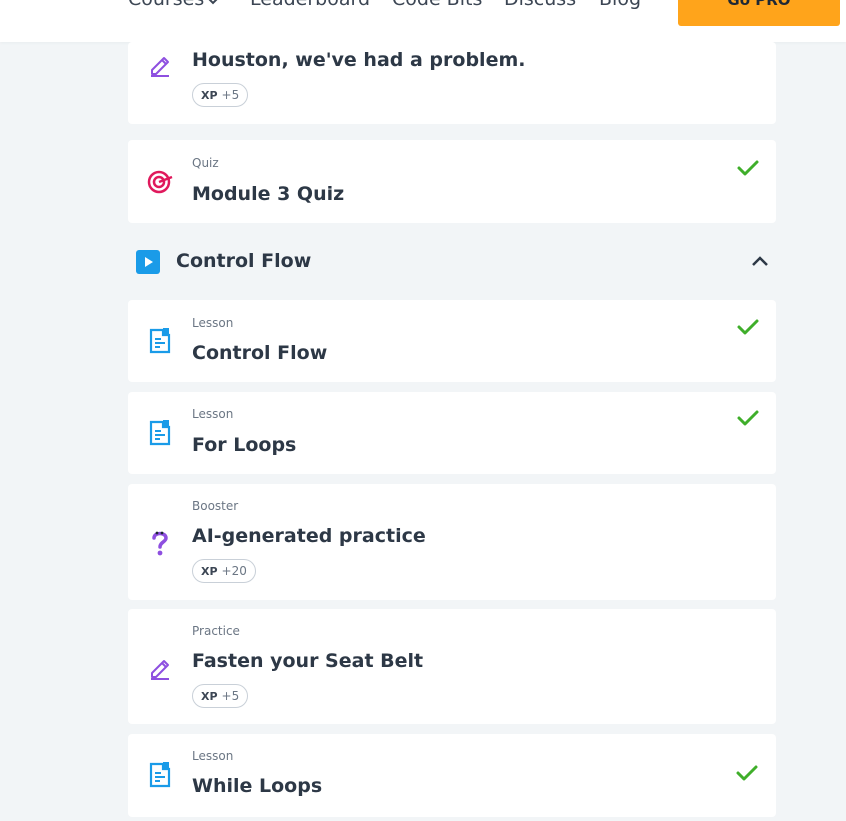 This screenshot has height=821, width=846. What do you see at coordinates (540, 5) in the screenshot?
I see `nav-discuss: Discuss` at bounding box center [540, 5].